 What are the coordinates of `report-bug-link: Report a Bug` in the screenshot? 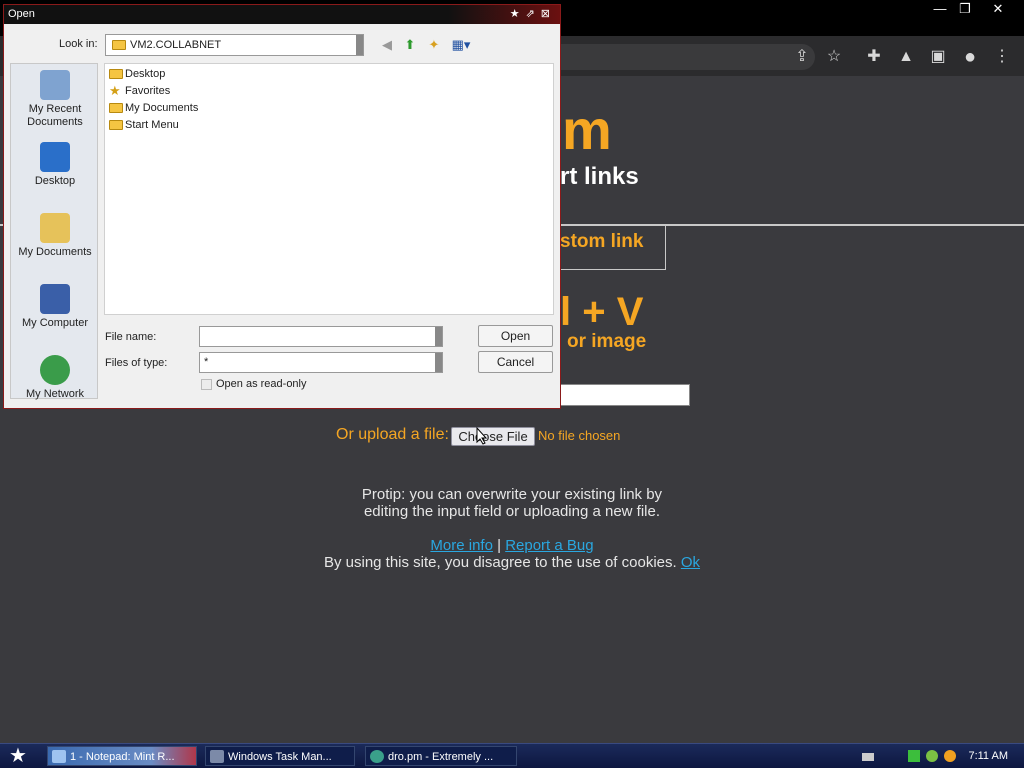 It's located at (549, 545).